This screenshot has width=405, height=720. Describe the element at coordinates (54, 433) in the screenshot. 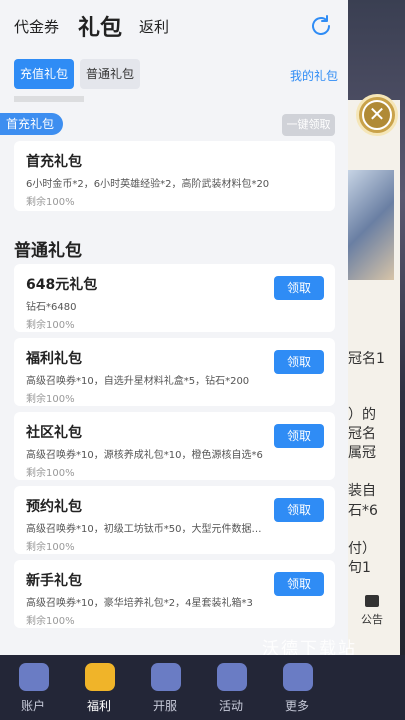

I see `gift-title: 社区礼包` at that location.